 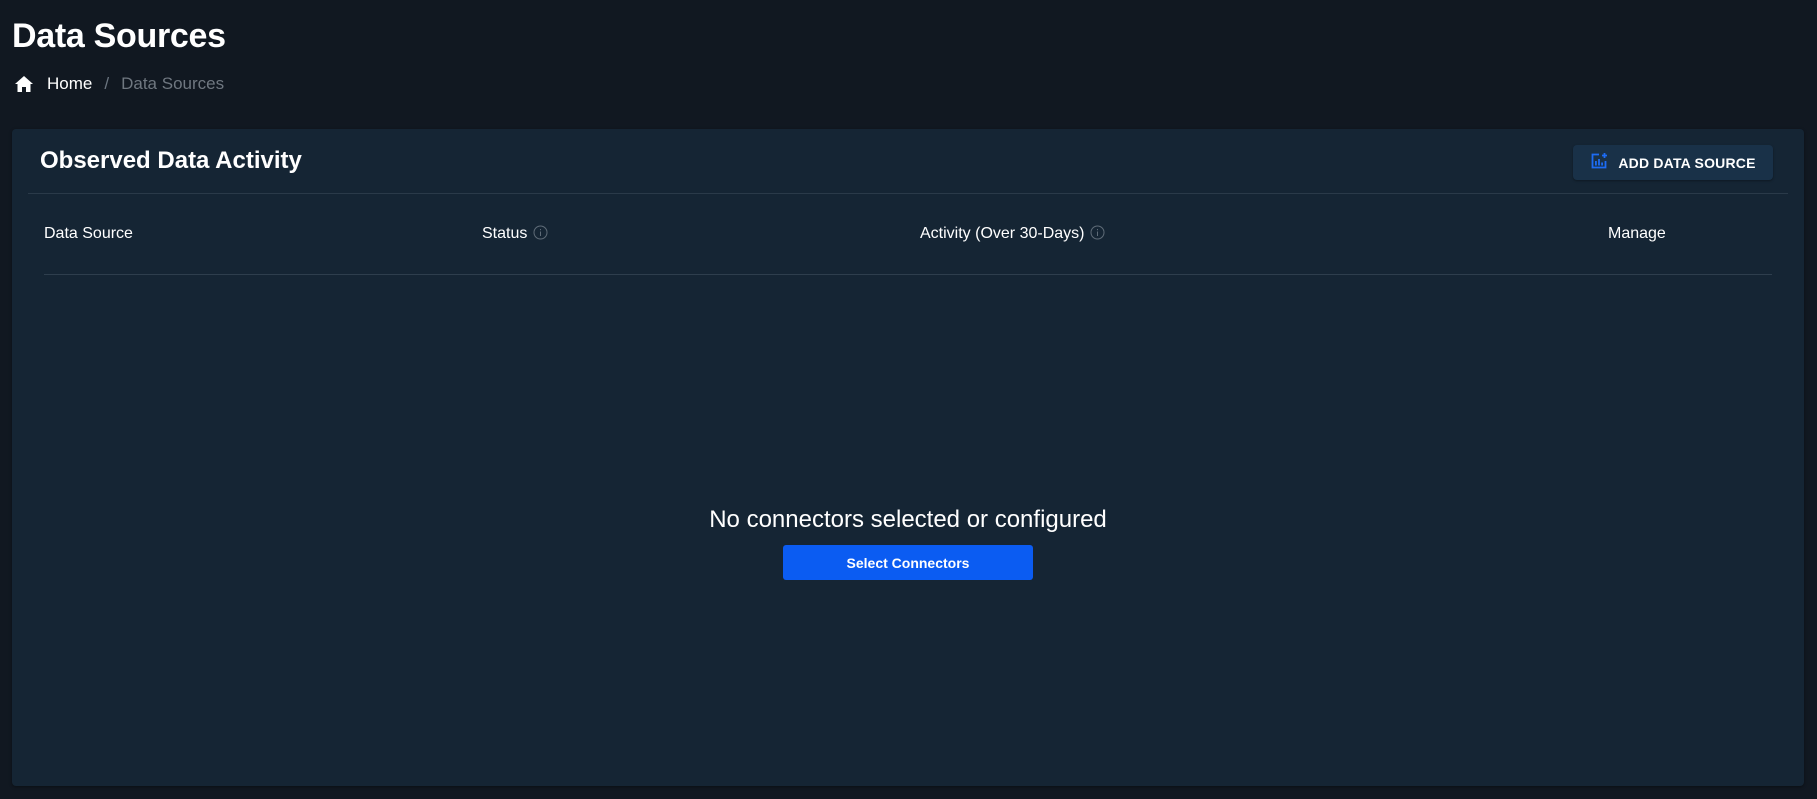 What do you see at coordinates (540, 232) in the screenshot?
I see `status-info-icon` at bounding box center [540, 232].